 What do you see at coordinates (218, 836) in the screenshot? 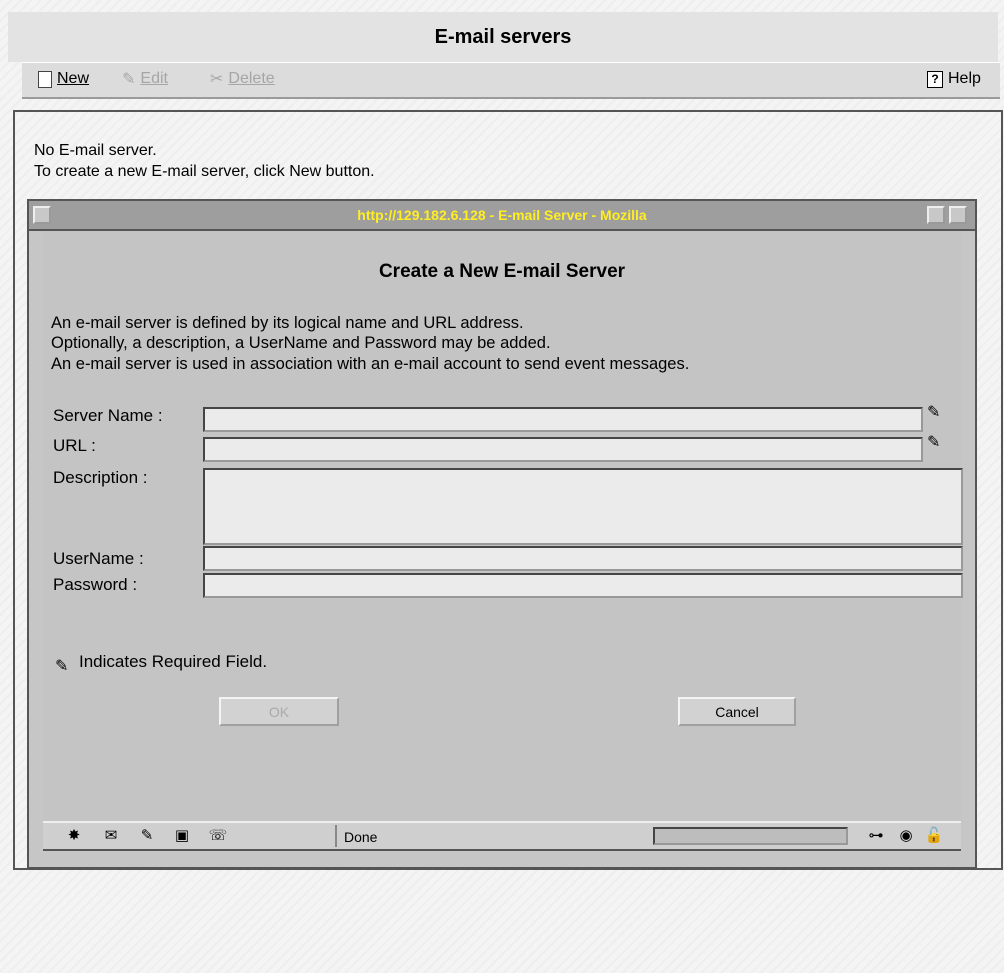
I see `chat-icon: ☏` at bounding box center [218, 836].